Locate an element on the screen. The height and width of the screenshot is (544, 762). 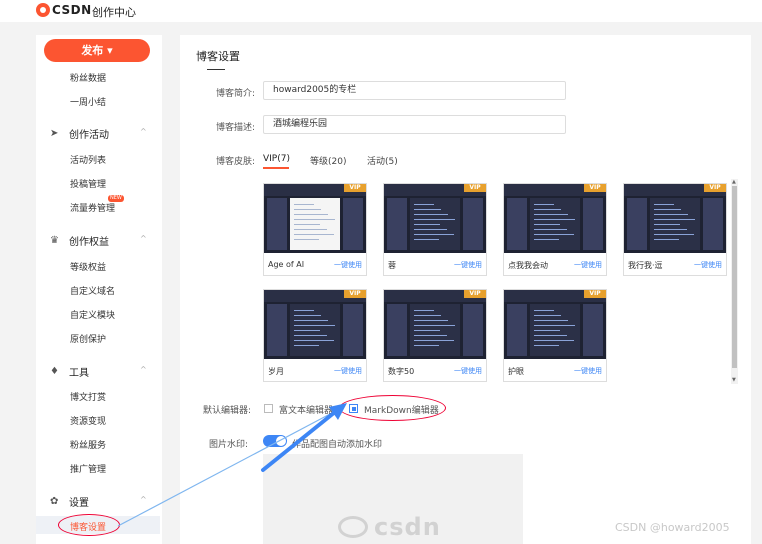
sidebar-group-label: 设置 is located at coordinates (79, 503).